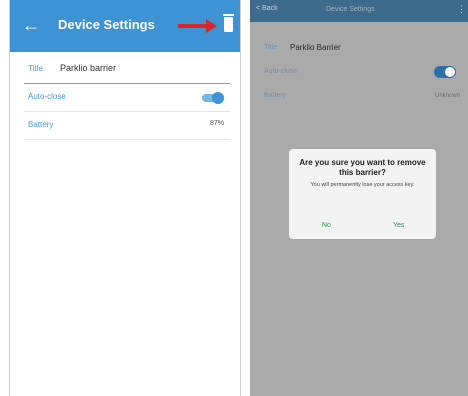 The image size is (468, 396). I want to click on title-field: Parklio barrier, so click(88, 68).